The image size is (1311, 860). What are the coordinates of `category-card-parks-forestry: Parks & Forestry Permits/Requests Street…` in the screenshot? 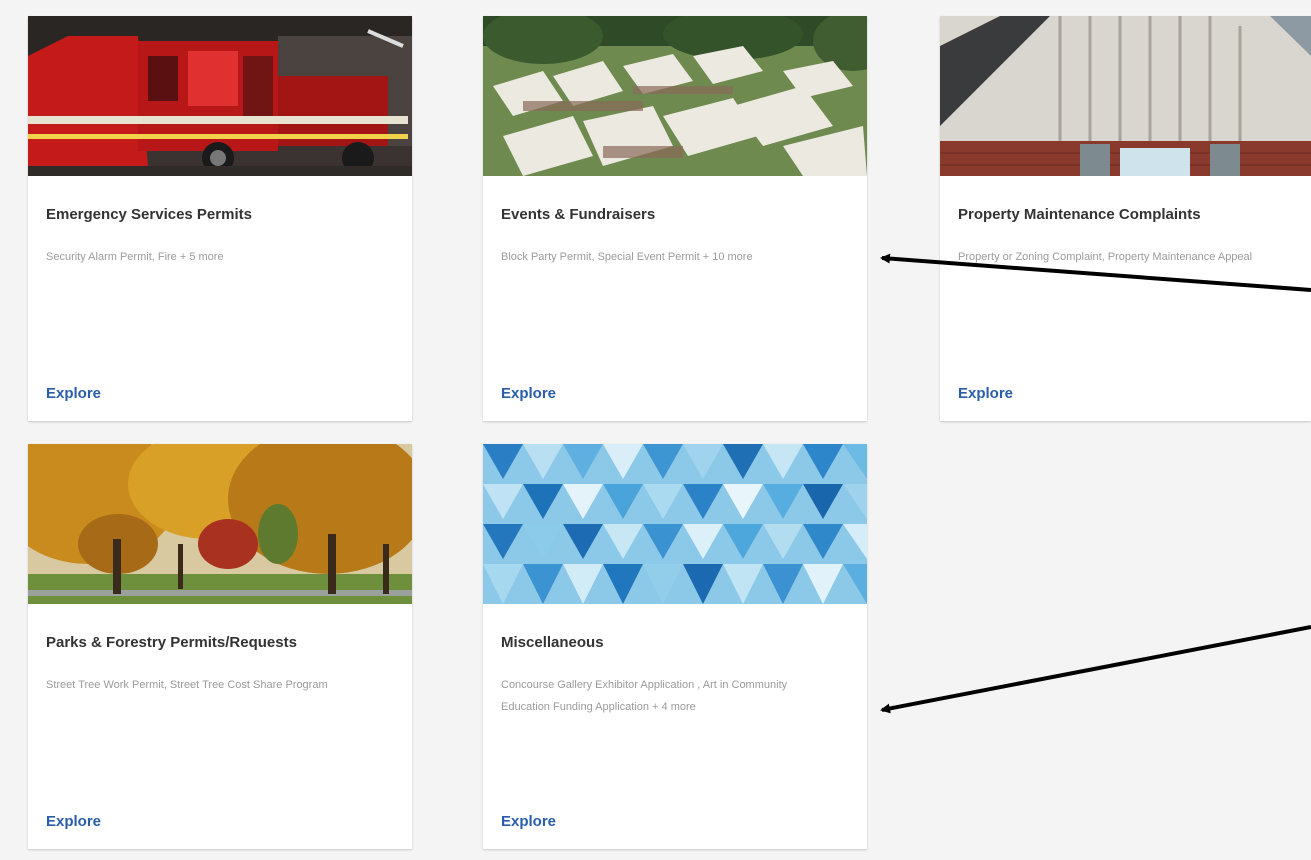 It's located at (220, 646).